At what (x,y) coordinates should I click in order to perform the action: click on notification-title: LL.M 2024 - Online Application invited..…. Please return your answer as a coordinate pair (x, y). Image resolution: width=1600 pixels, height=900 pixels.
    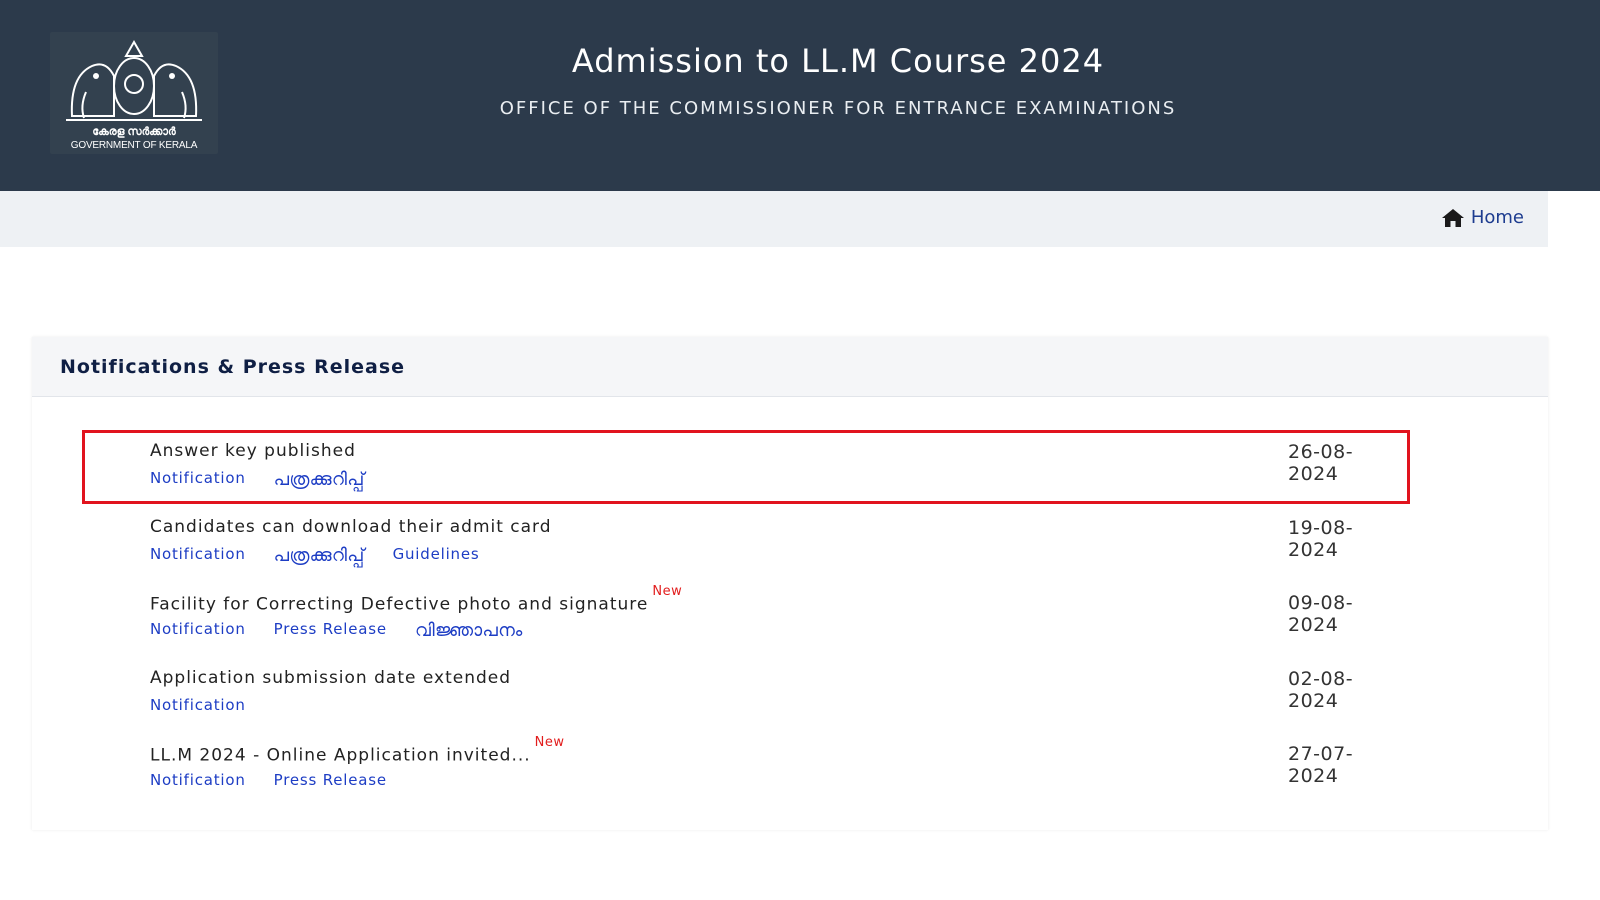
    Looking at the image, I should click on (357, 750).